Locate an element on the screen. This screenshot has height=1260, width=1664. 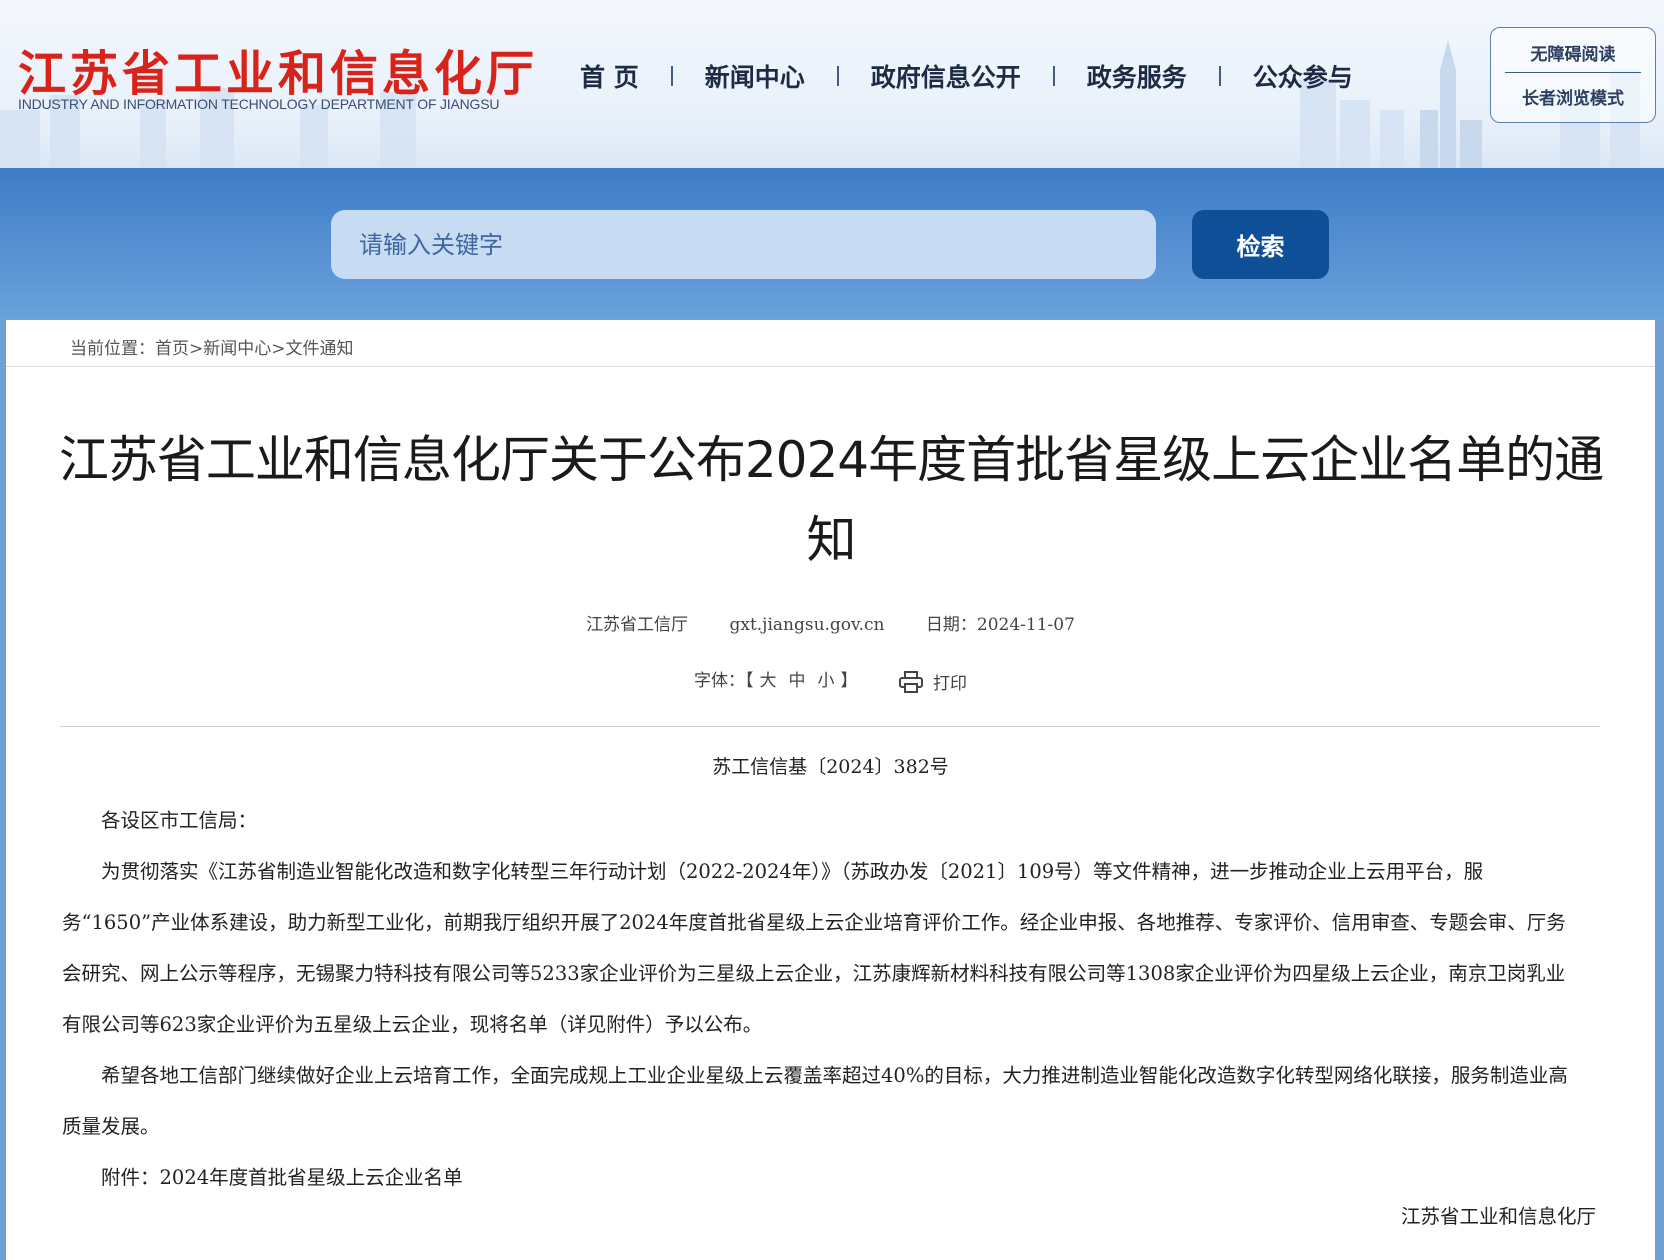
nav-item-gov-info: 政府信息公开 is located at coordinates (946, 76).